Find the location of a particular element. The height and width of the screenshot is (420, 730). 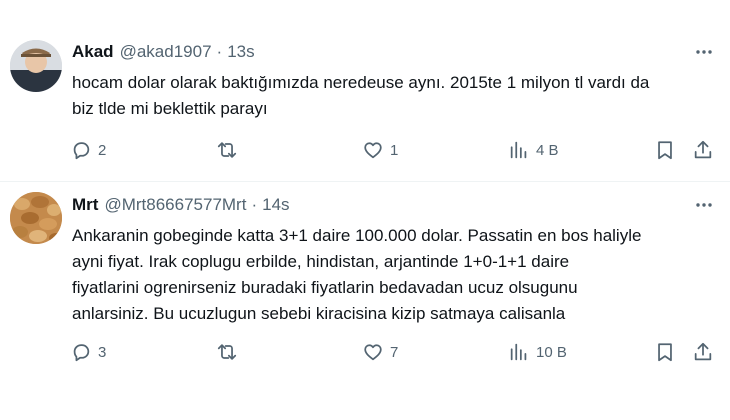

tweet-header: Mrt @Mrt86667577Mrt · 14s is located at coordinates (181, 205).